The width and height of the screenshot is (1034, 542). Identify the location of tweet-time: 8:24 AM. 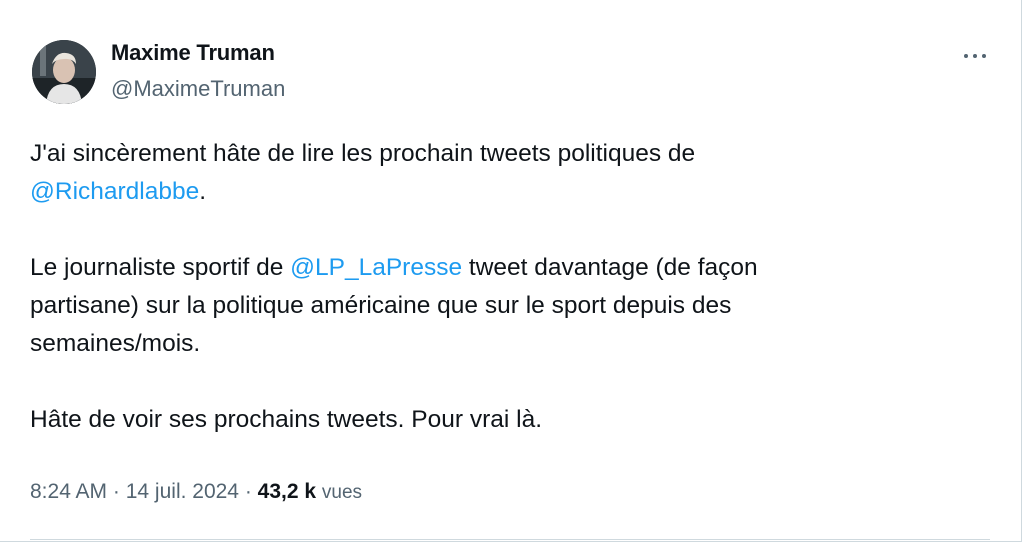
(69, 491).